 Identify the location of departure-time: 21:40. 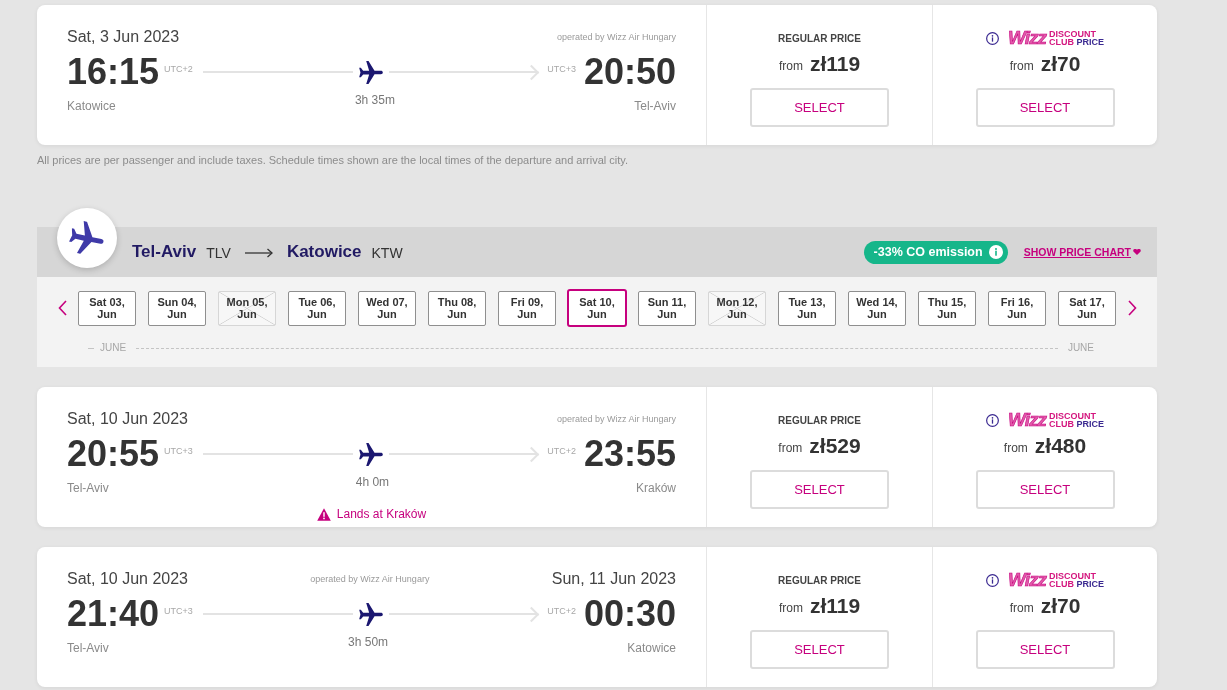
(113, 614).